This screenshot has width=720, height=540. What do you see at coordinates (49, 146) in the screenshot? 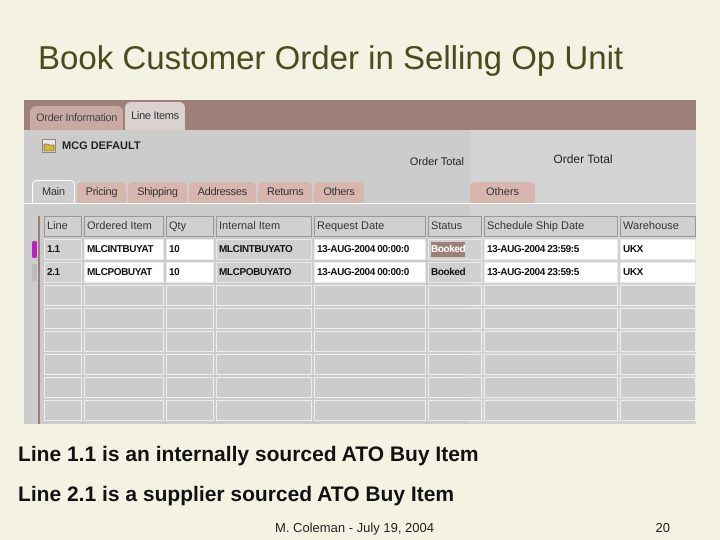
I see `folder-icon` at bounding box center [49, 146].